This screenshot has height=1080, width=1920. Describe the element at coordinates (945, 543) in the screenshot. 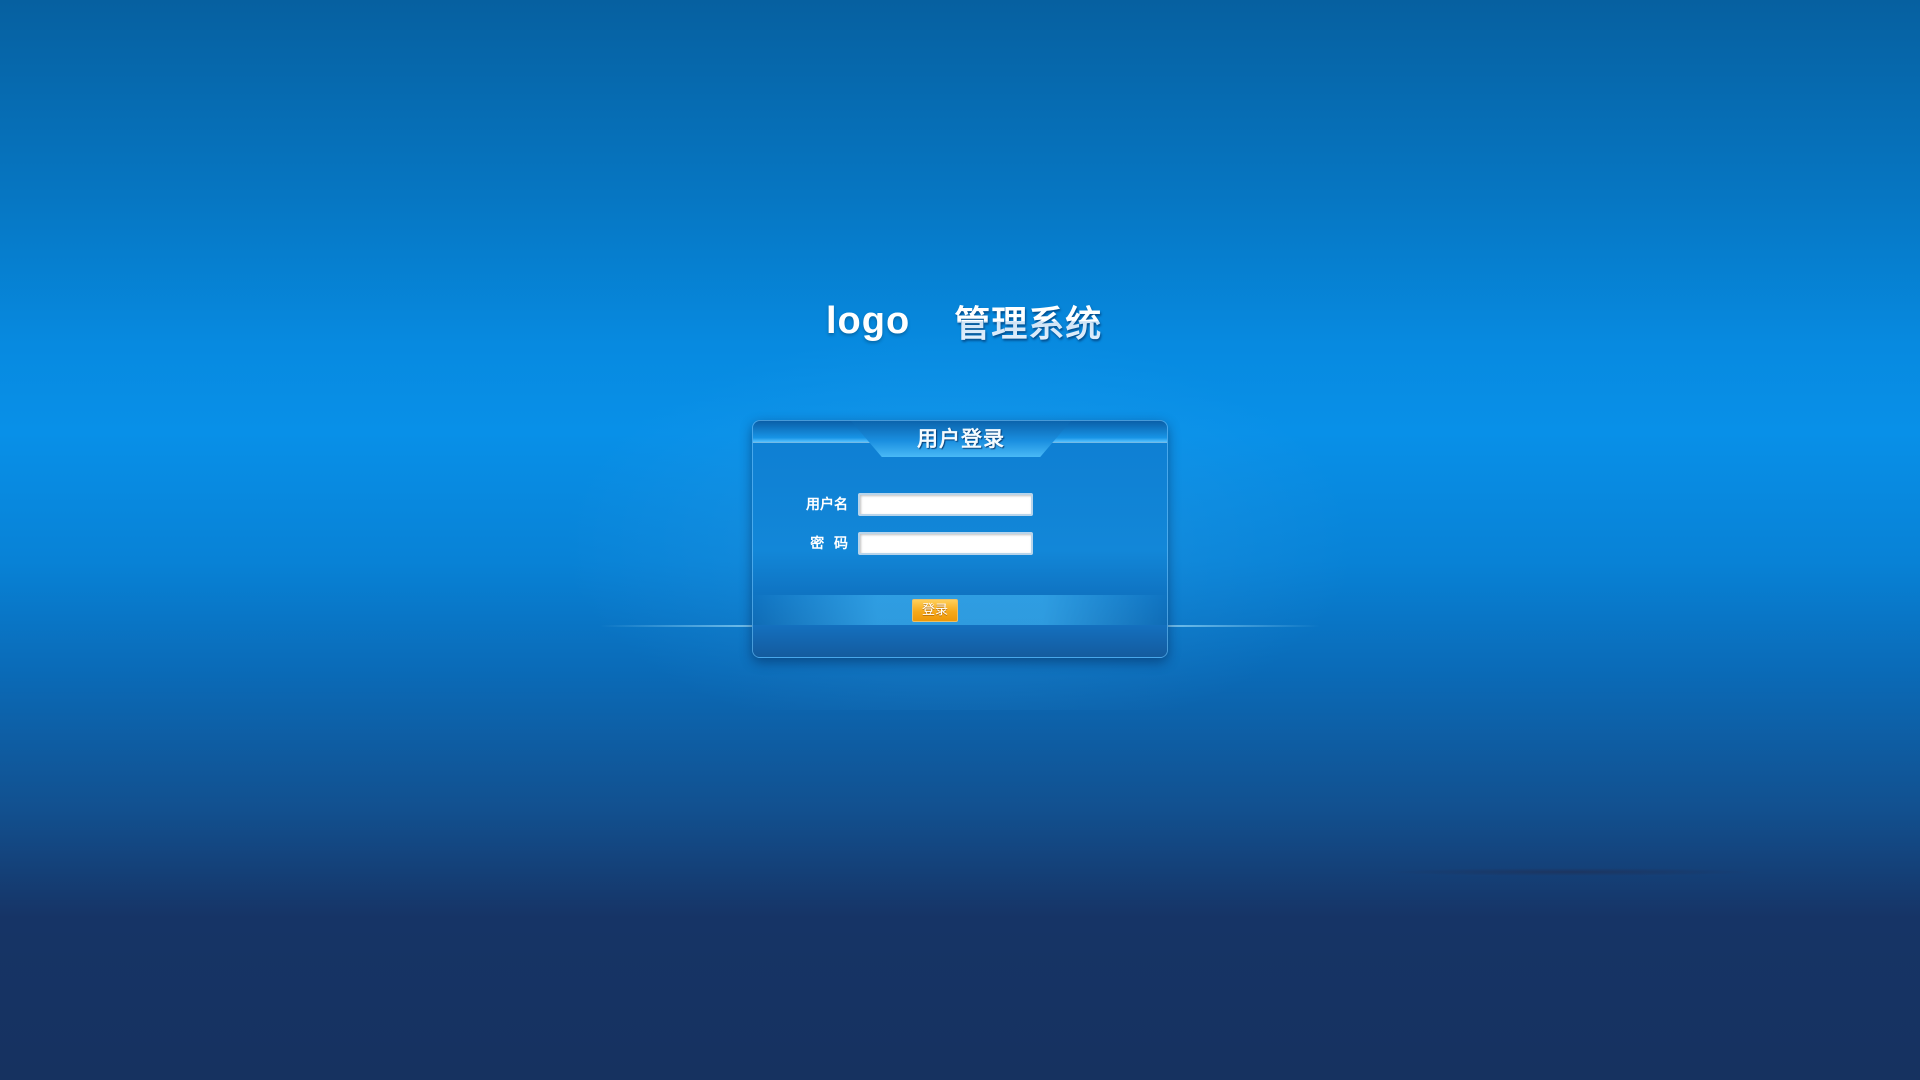

I see `password-input` at that location.